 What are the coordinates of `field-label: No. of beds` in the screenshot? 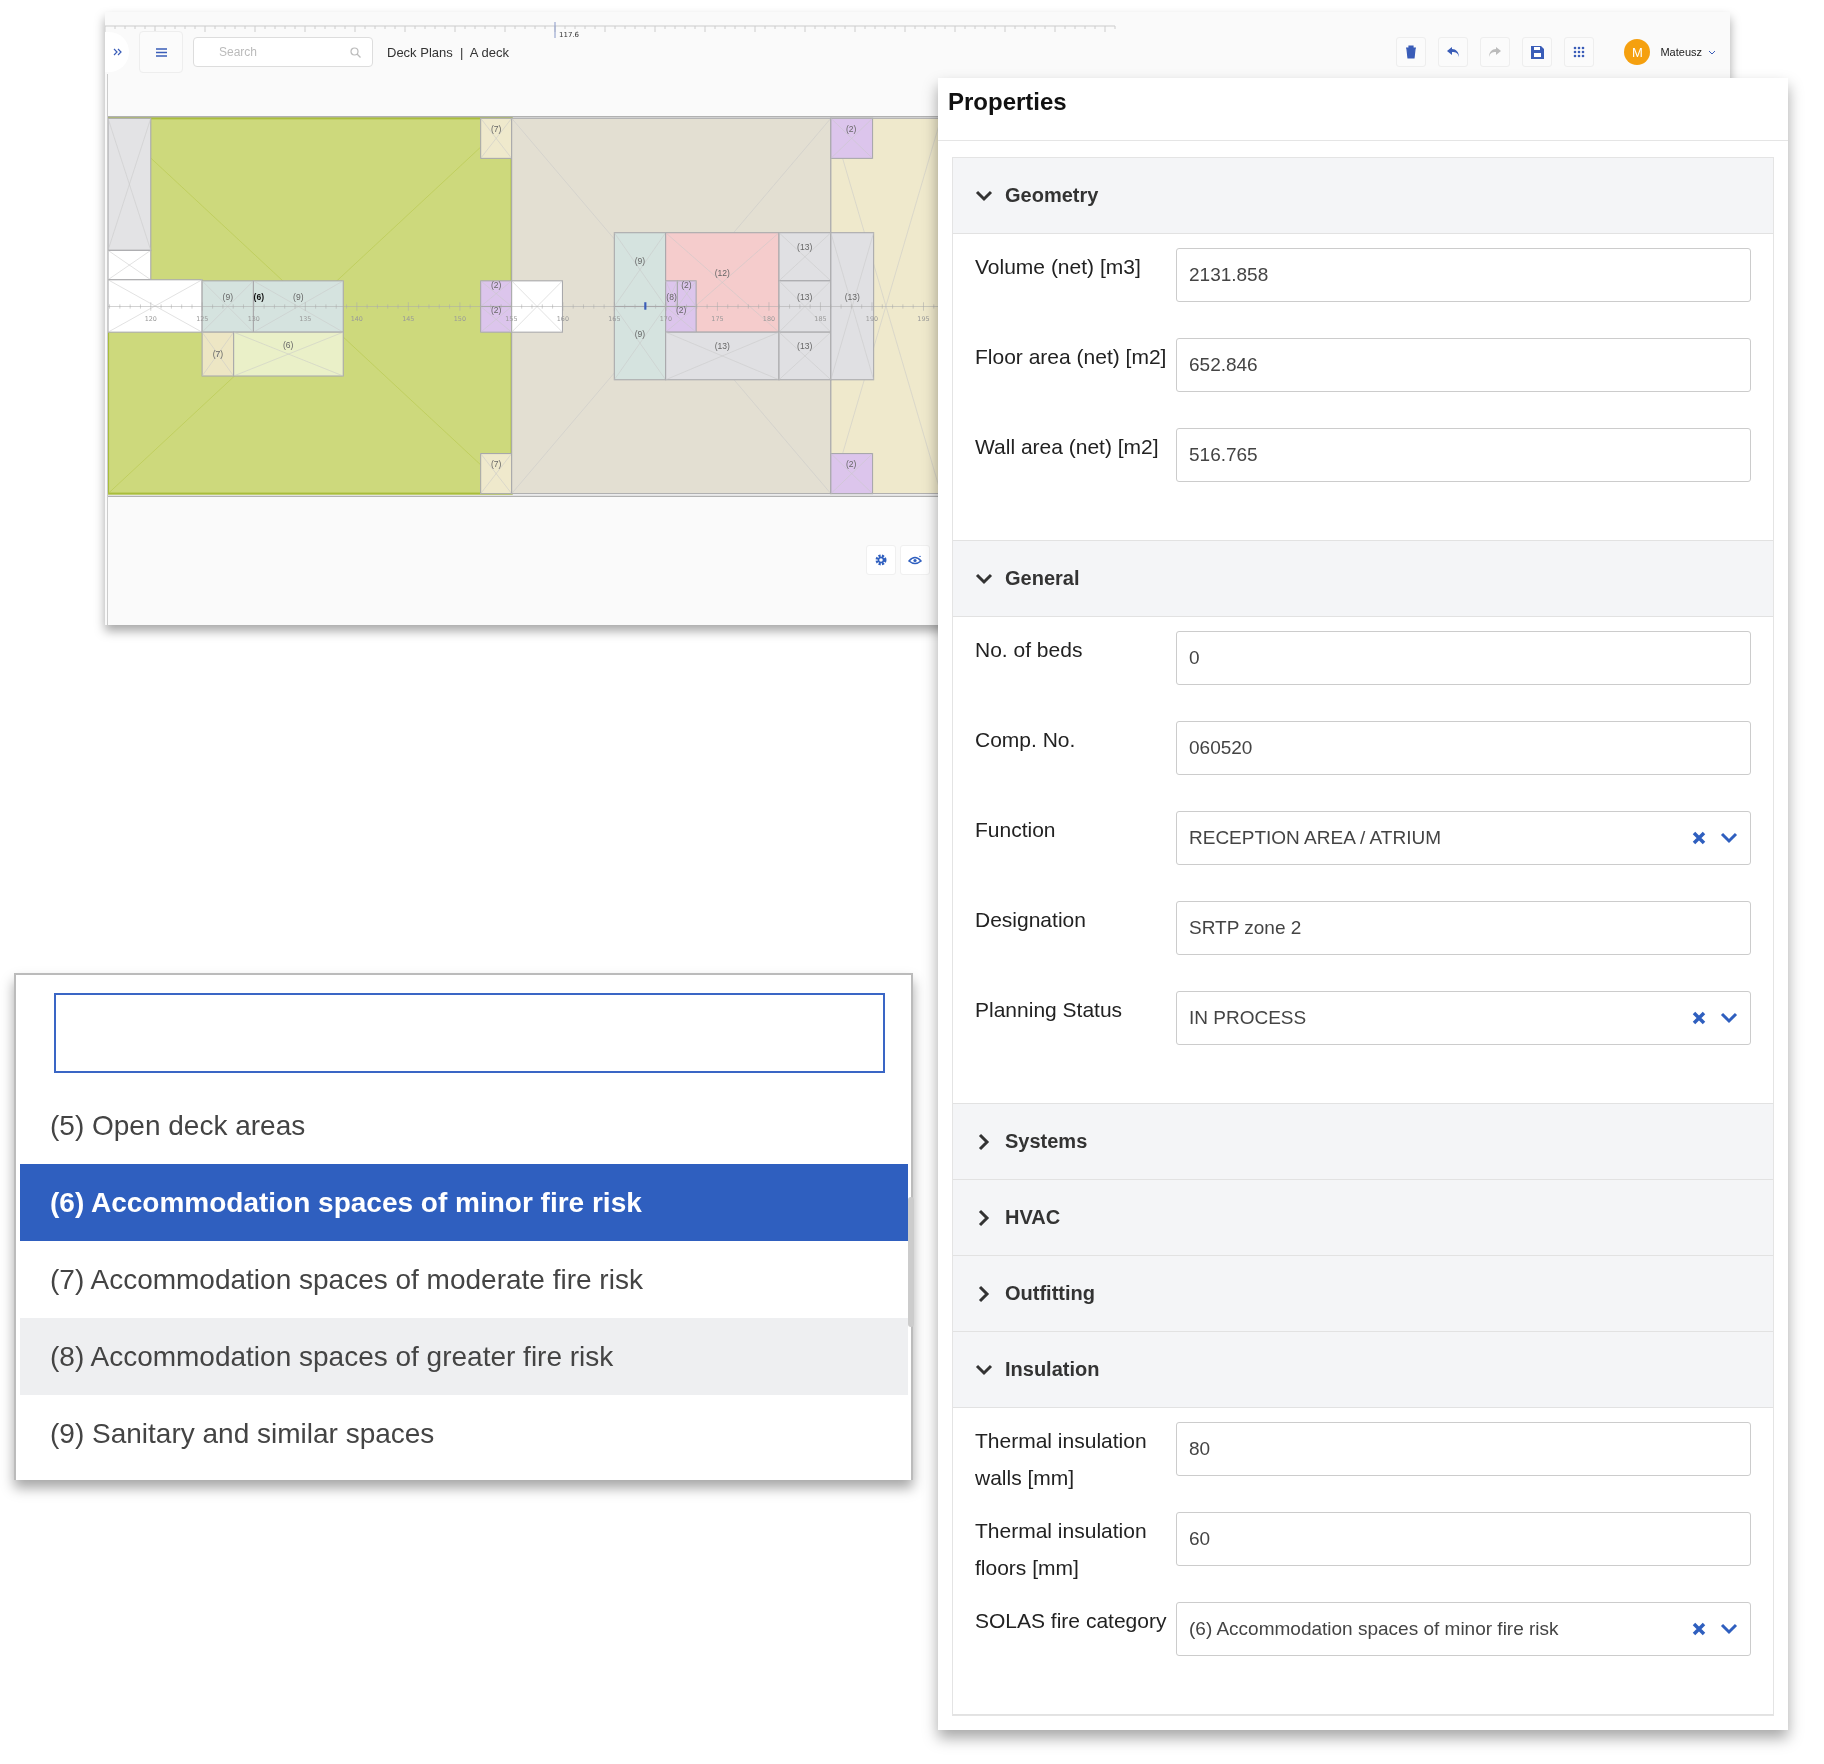 It's located at (1029, 650).